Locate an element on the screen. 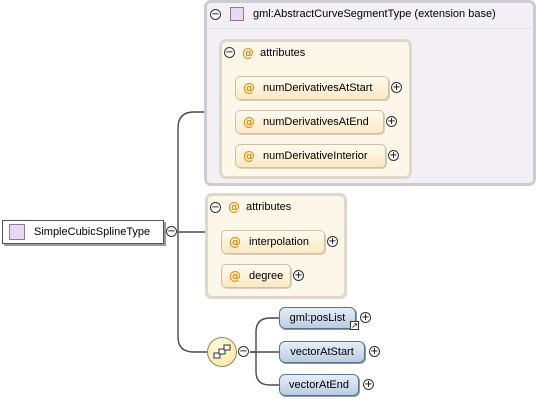  attribute-name: numDerivativesAtEnd is located at coordinates (316, 122).